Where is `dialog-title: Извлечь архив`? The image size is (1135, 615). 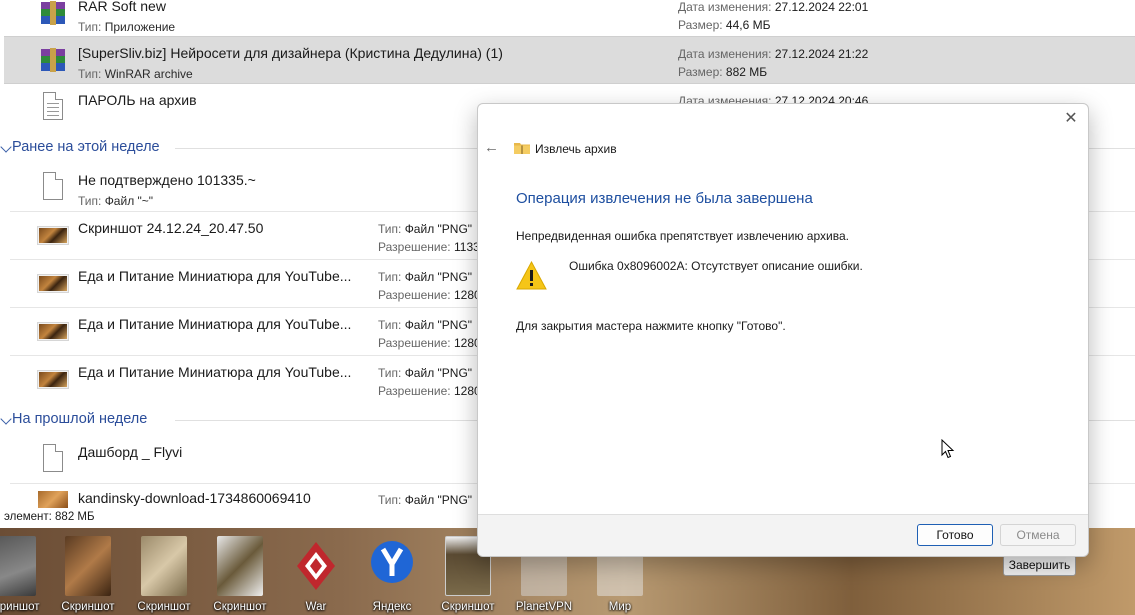 dialog-title: Извлечь архив is located at coordinates (576, 149).